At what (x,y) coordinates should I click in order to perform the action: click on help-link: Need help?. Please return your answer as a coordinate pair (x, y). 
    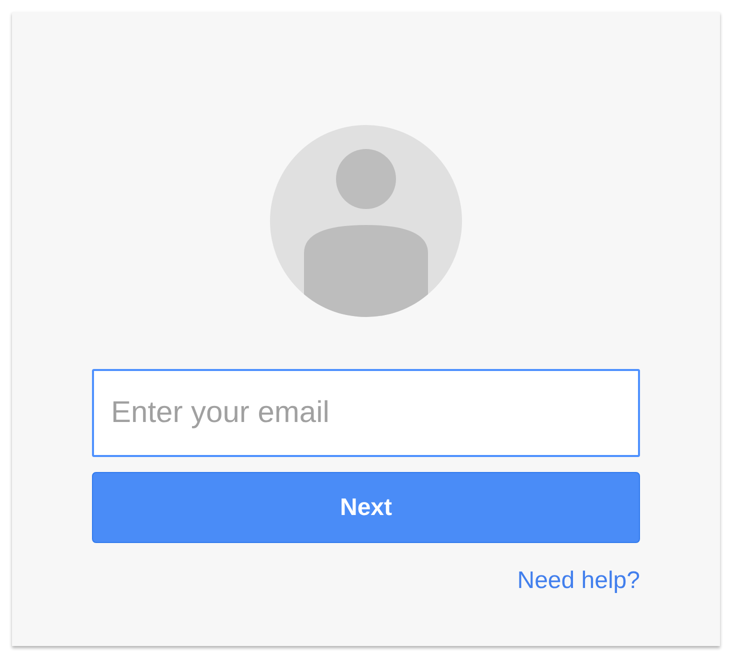
    Looking at the image, I should click on (578, 581).